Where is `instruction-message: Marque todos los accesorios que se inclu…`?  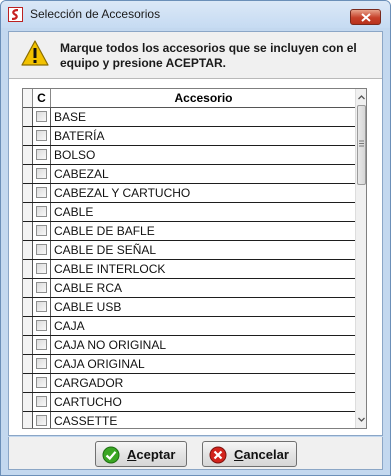 instruction-message: Marque todos los accesorios que se inclu… is located at coordinates (208, 55).